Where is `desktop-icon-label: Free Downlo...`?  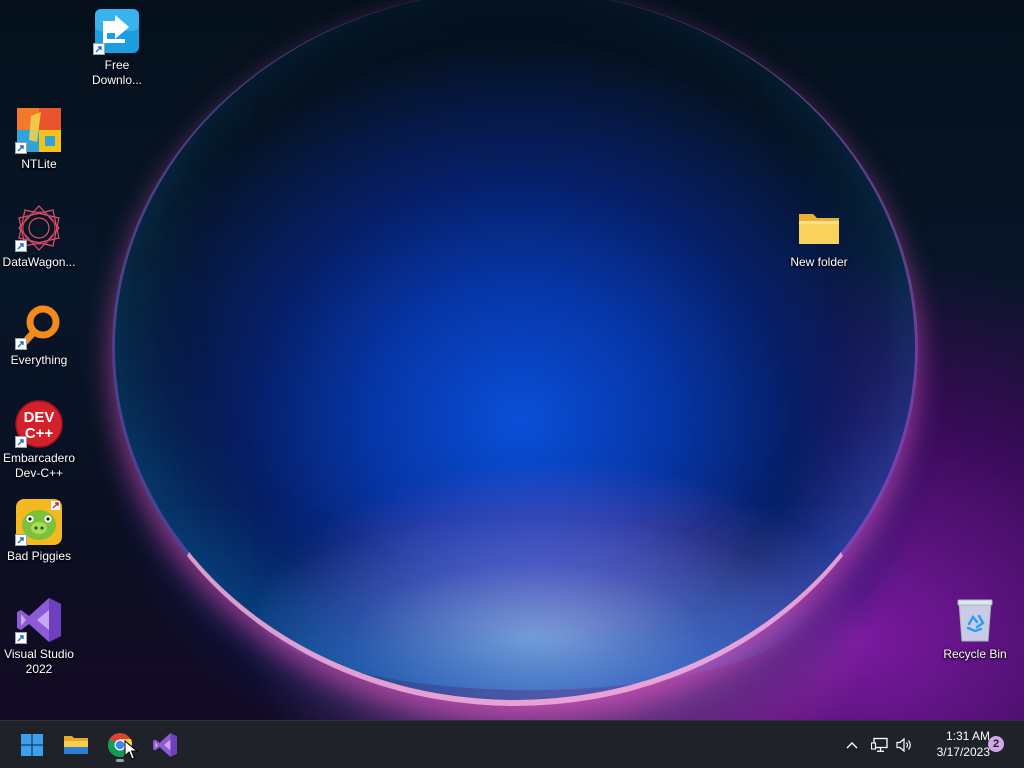
desktop-icon-label: Free Downlo... is located at coordinates (117, 72).